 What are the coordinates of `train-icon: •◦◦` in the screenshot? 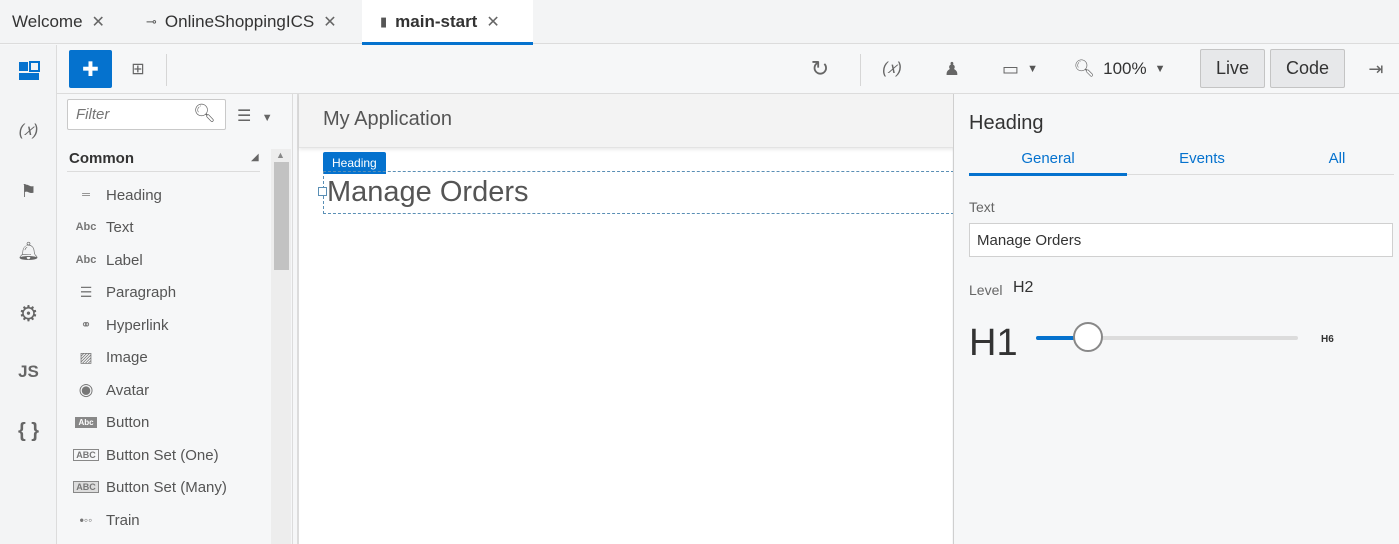 It's located at (86, 520).